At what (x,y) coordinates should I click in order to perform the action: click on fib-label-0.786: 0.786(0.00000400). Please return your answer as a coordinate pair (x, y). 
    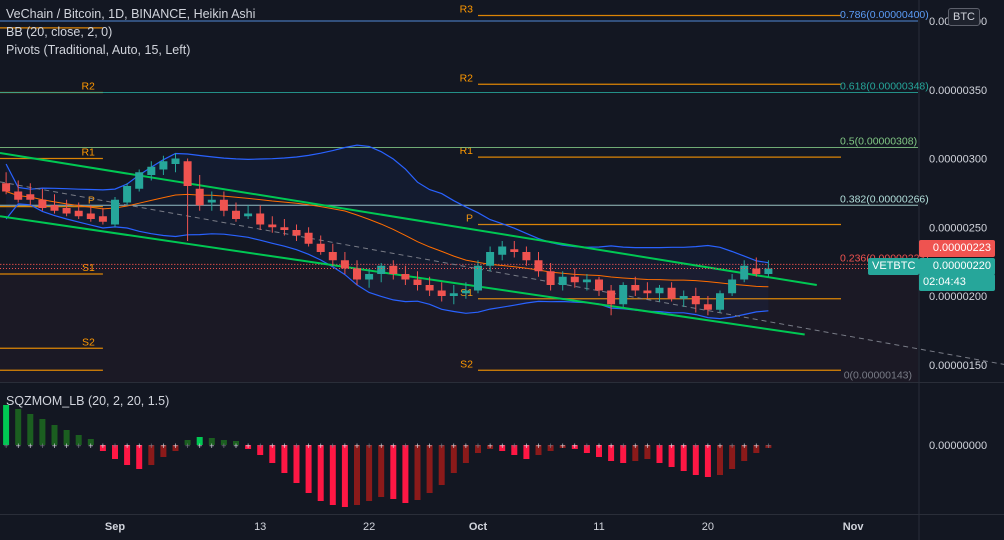
    Looking at the image, I should click on (884, 15).